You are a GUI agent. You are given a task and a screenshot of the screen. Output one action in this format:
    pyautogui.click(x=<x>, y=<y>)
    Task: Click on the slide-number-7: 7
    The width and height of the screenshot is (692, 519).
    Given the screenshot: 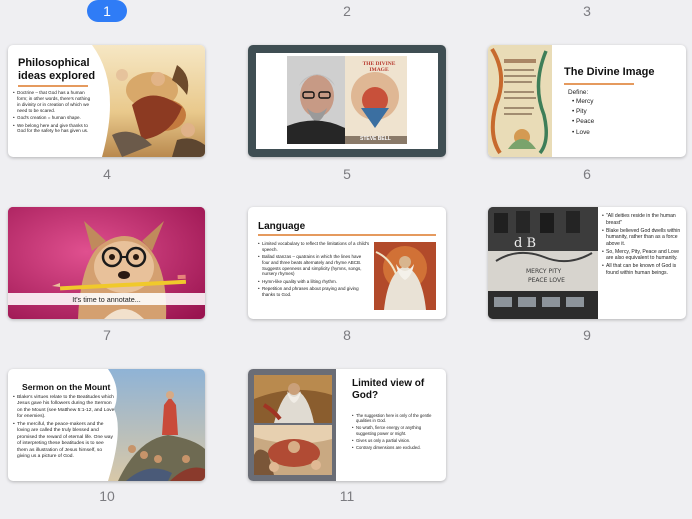 What is the action you would take?
    pyautogui.click(x=107, y=335)
    